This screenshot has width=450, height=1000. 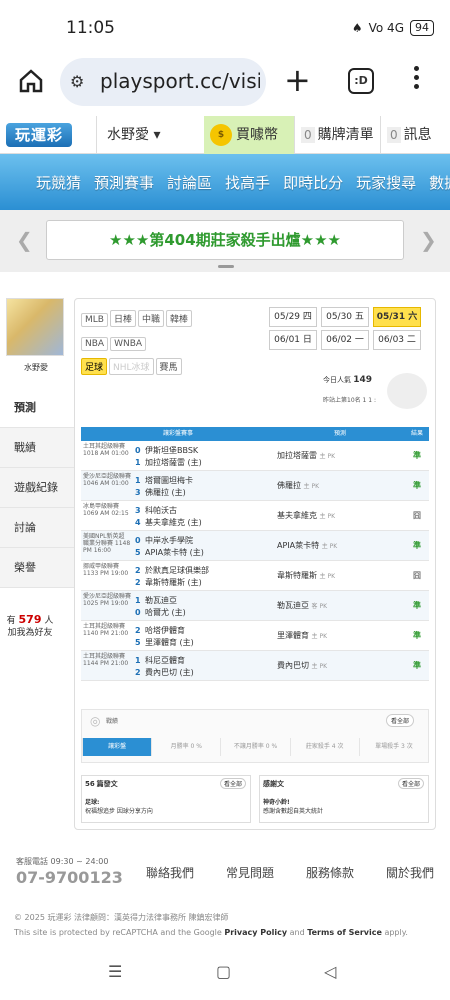 What do you see at coordinates (161, 600) in the screenshot?
I see `away-team: 勒瓦迪亞` at bounding box center [161, 600].